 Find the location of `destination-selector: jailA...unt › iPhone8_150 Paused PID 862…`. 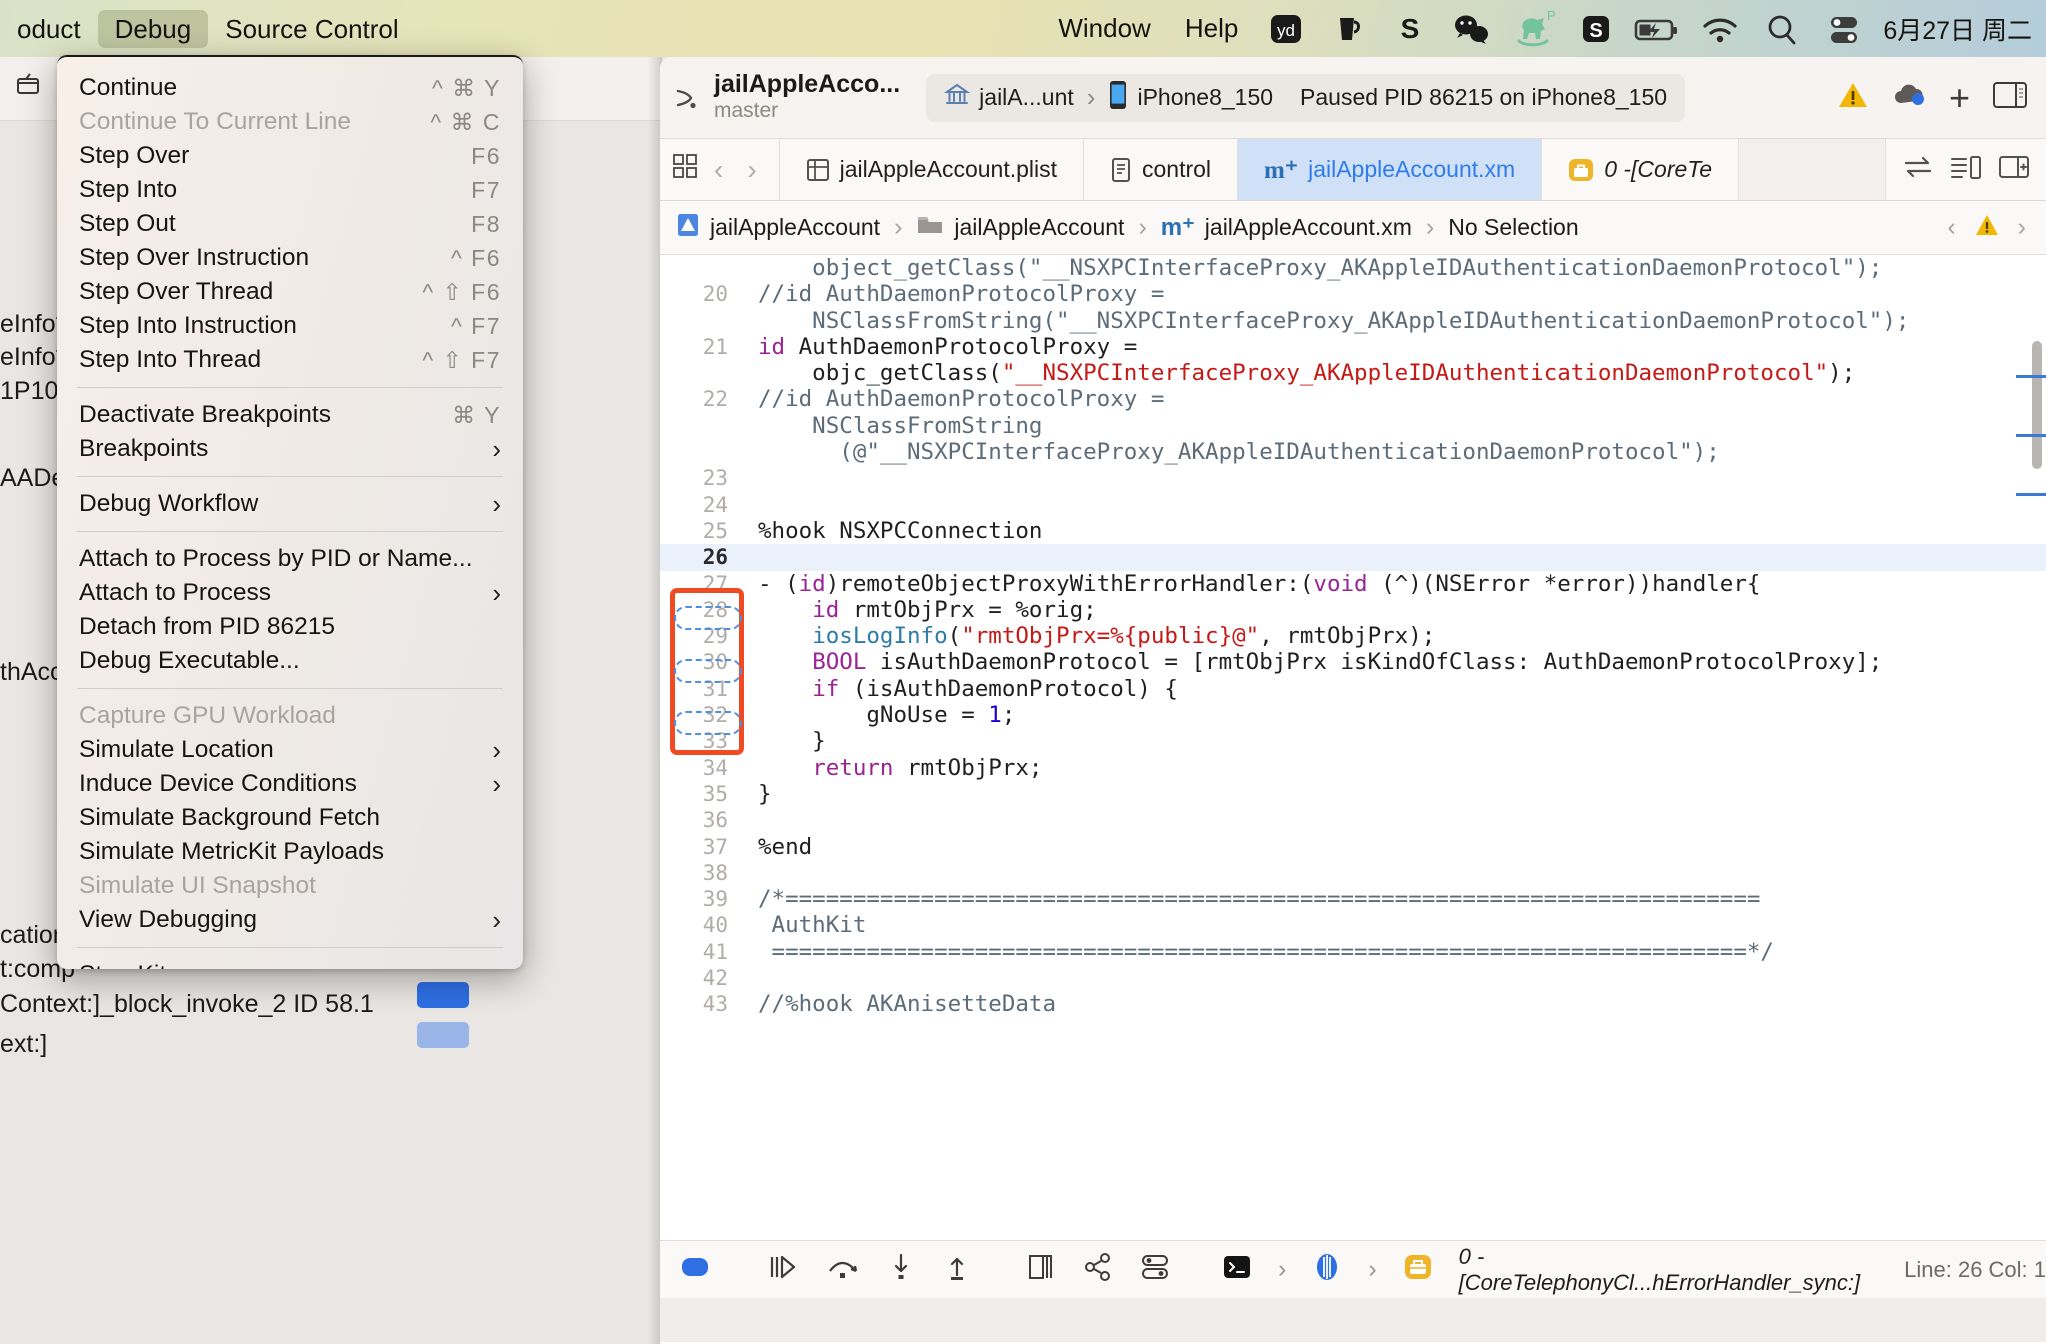

destination-selector: jailA...unt › iPhone8_150 Paused PID 862… is located at coordinates (1306, 97).